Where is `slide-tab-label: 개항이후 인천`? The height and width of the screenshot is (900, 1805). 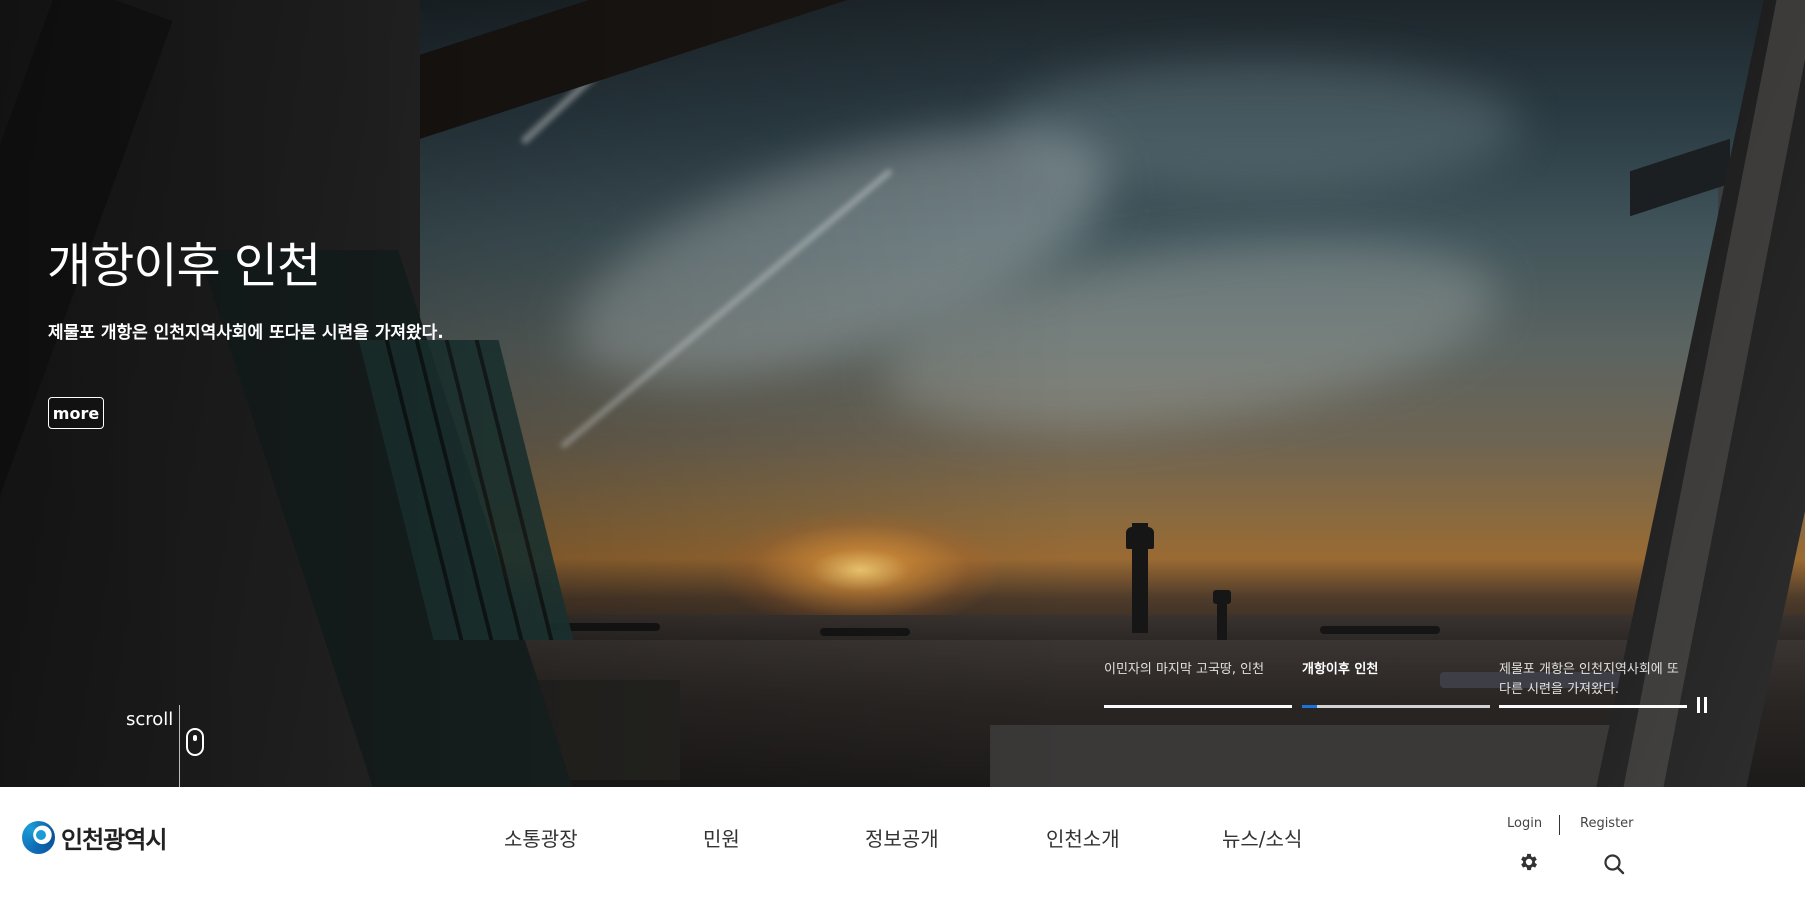 slide-tab-label: 개항이후 인천 is located at coordinates (1340, 669).